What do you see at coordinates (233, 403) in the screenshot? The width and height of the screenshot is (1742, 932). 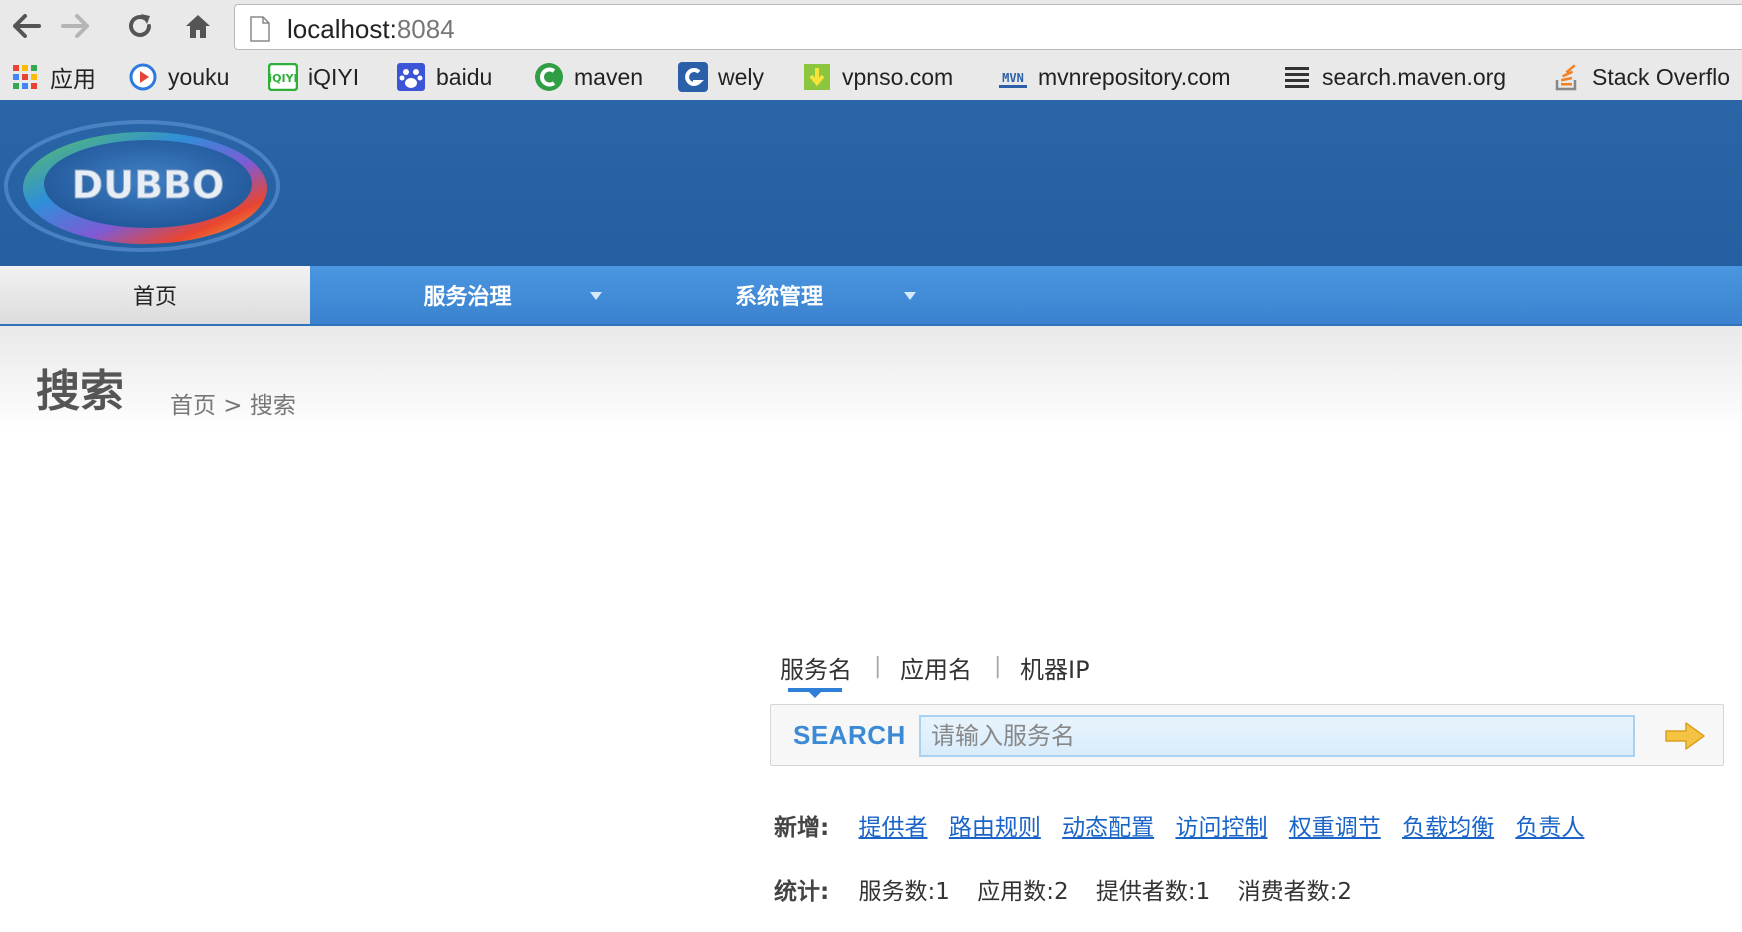 I see `breadcrumb: 首页 > 搜索` at bounding box center [233, 403].